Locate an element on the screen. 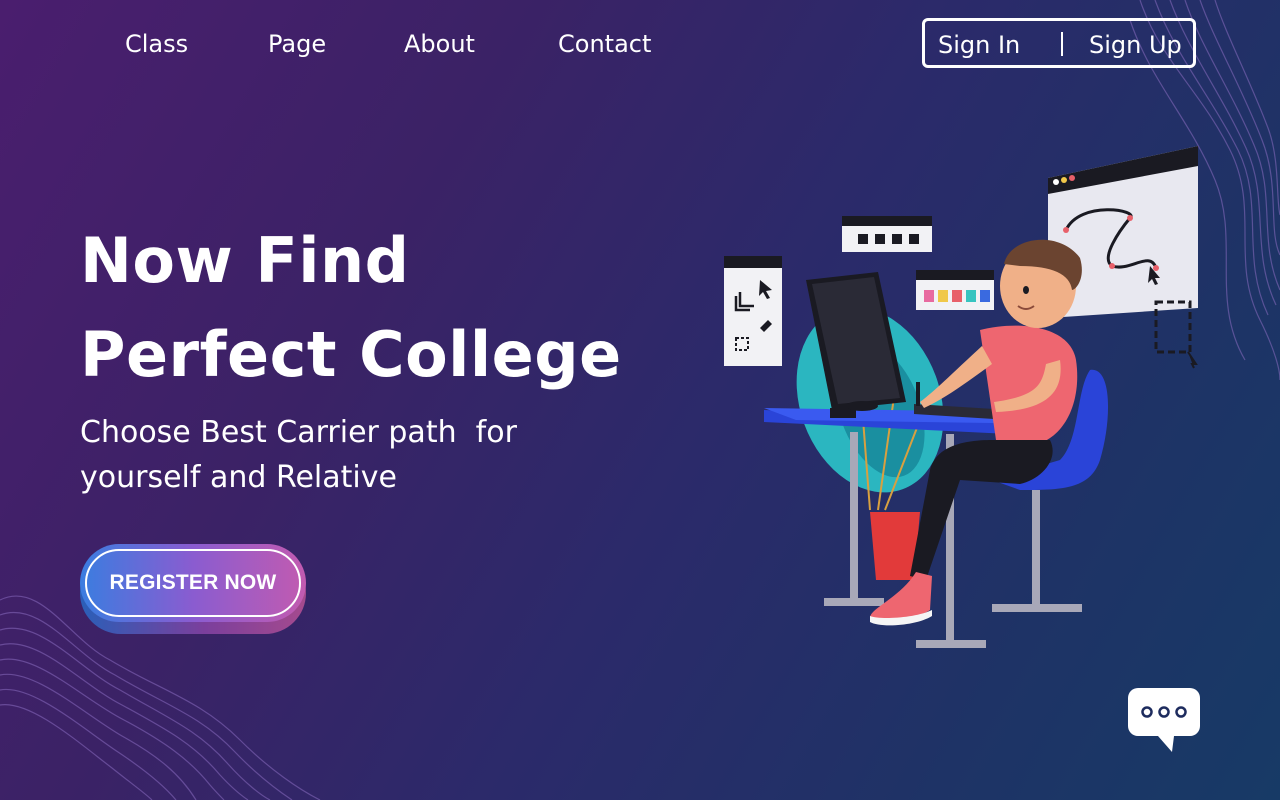  nav-link-contact: Contact is located at coordinates (604, 44).